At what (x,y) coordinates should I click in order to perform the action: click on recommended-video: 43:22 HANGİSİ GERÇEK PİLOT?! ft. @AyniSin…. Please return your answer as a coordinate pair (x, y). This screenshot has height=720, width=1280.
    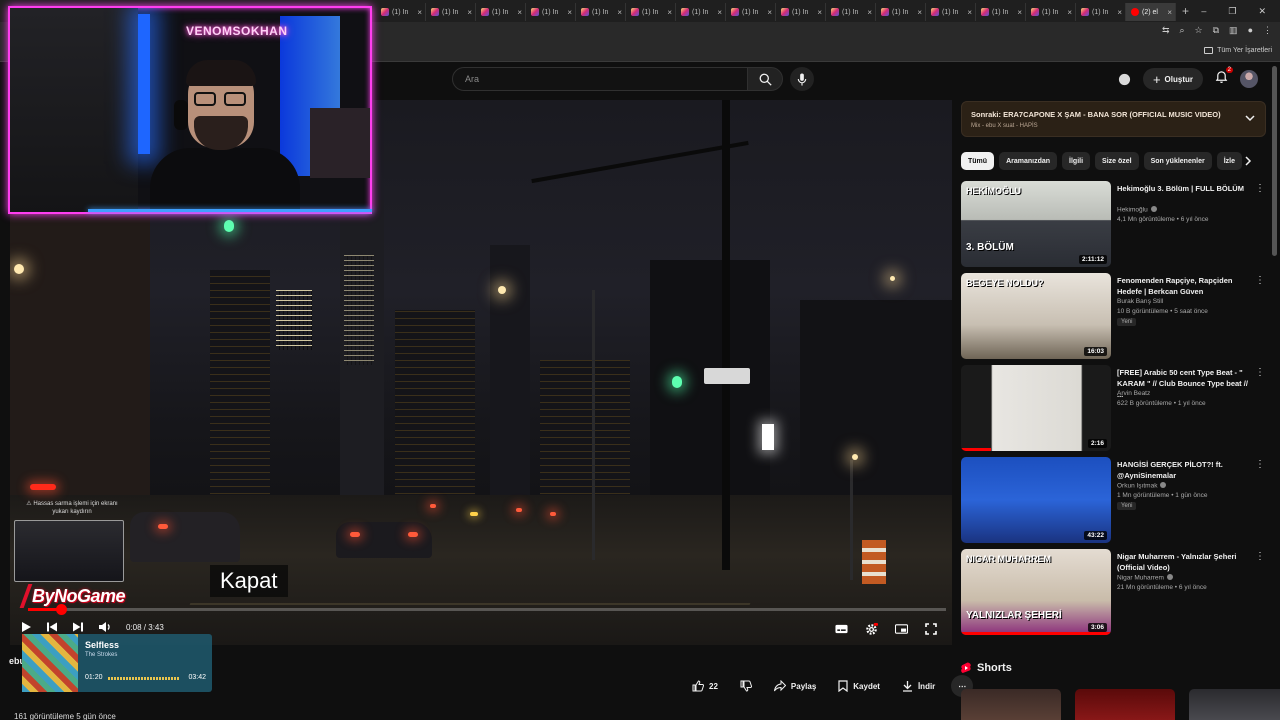
    Looking at the image, I should click on (1116, 501).